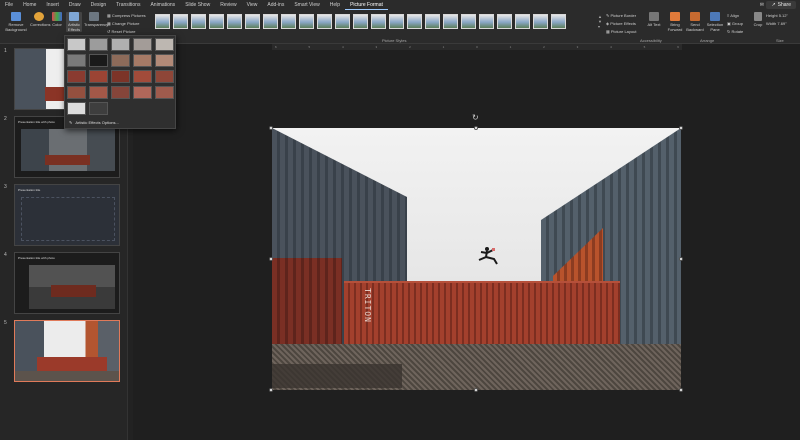 This screenshot has height=440, width=800. I want to click on tab-picture-format: Picture Format, so click(366, 5).